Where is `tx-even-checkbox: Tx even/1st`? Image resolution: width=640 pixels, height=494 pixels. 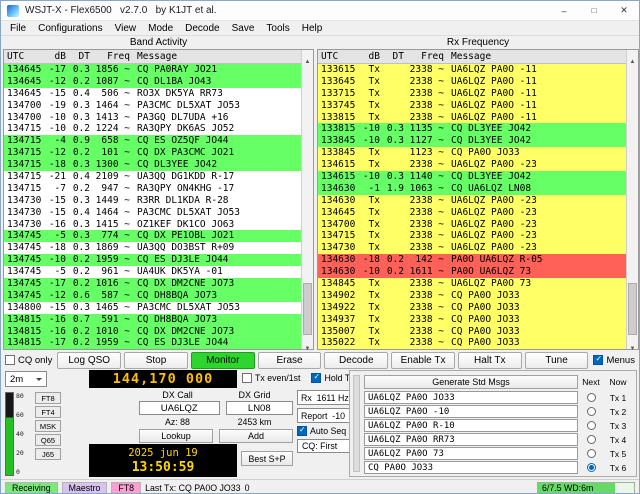
tx-even-checkbox: Tx even/1st is located at coordinates (271, 378).